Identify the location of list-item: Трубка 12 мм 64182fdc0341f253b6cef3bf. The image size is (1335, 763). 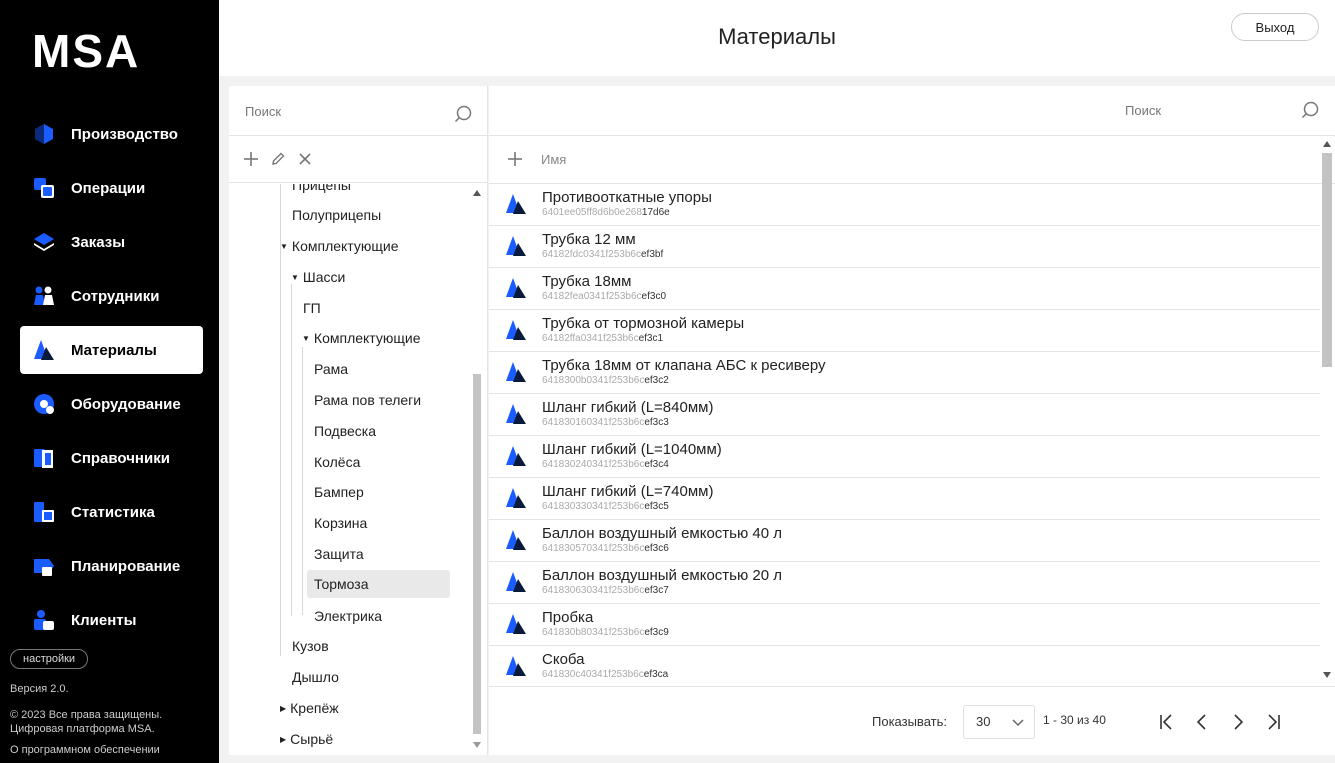
(904, 247).